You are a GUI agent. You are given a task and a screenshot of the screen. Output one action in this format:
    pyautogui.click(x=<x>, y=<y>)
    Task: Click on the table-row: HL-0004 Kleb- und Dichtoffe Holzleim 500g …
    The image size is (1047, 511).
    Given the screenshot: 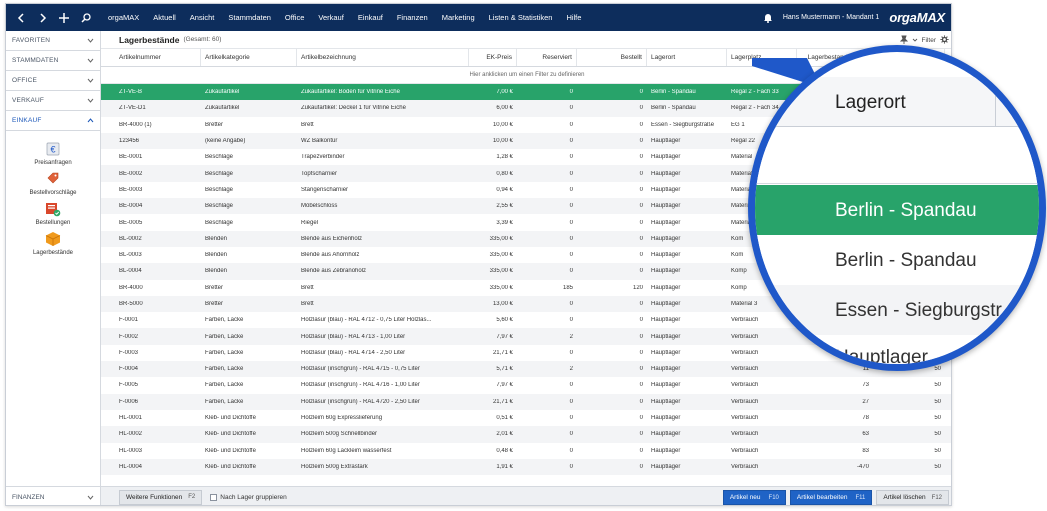 What is the action you would take?
    pyautogui.click(x=526, y=467)
    